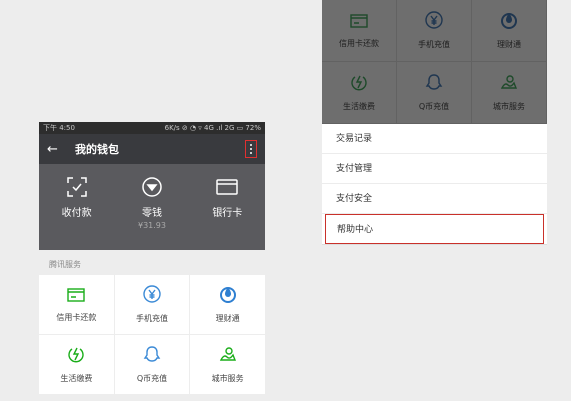 The image size is (571, 401). I want to click on status-indicators: 6K/s ⊘ ◔ ▿ 4G .ıl 2G ▭ 72%, so click(212, 128).